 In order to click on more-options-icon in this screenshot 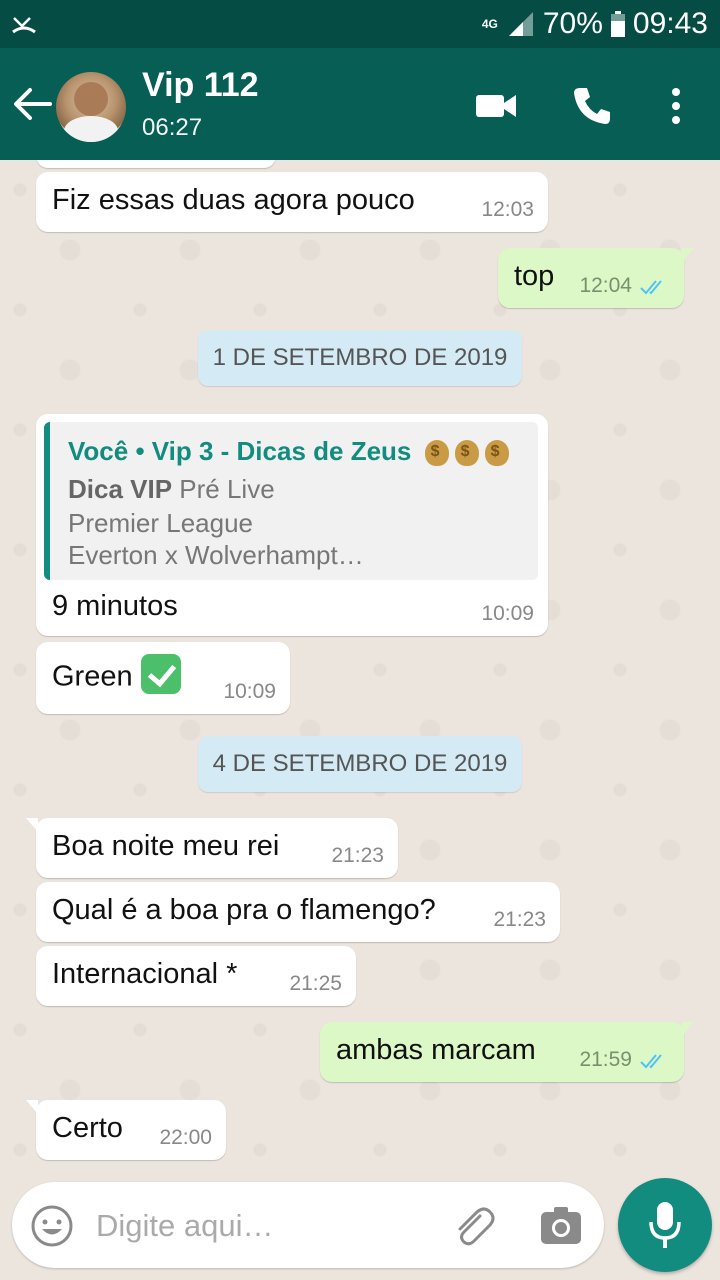, I will do `click(676, 106)`.